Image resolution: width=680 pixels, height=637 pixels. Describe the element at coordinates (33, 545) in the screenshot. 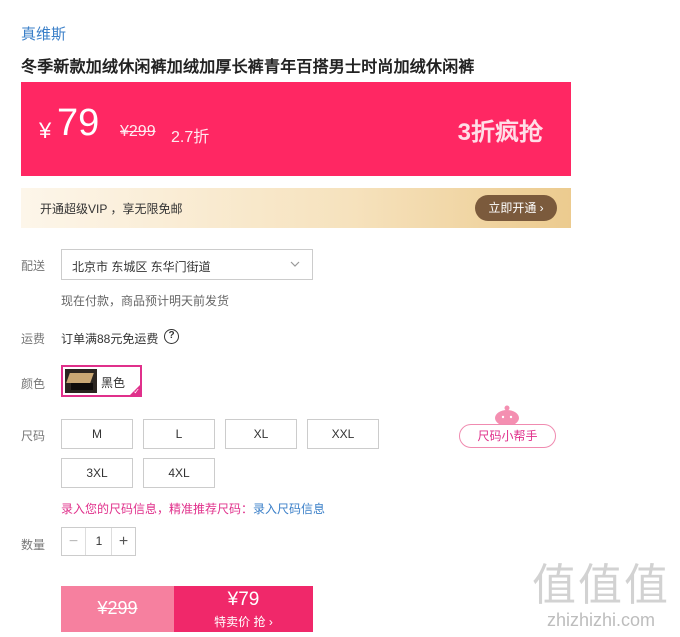

I see `quantity-label: 数量` at that location.